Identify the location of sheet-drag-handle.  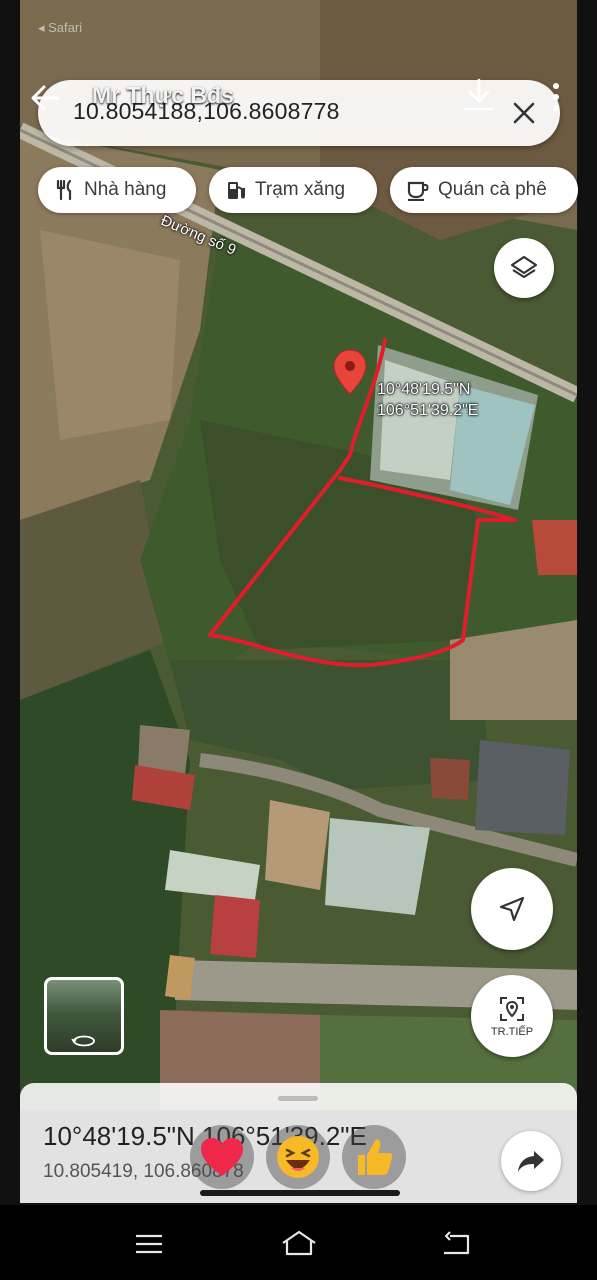
(298, 1098).